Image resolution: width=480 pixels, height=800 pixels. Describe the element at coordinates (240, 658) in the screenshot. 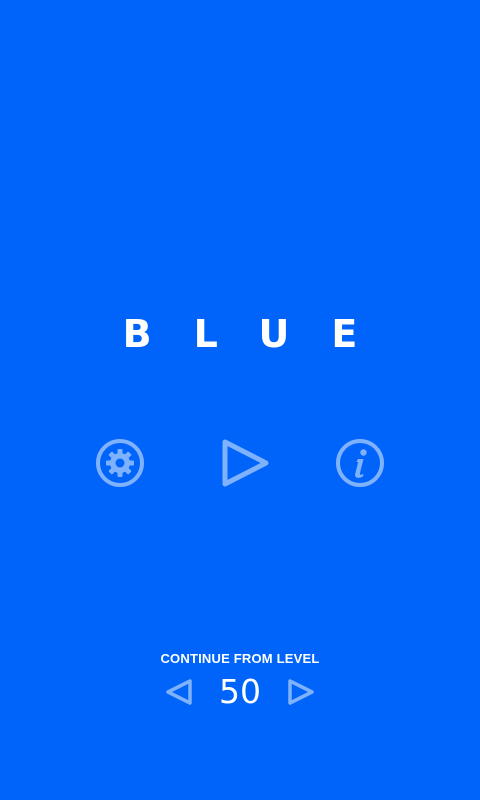

I see `continue-label: CONTINUE FROM LEVEL` at that location.